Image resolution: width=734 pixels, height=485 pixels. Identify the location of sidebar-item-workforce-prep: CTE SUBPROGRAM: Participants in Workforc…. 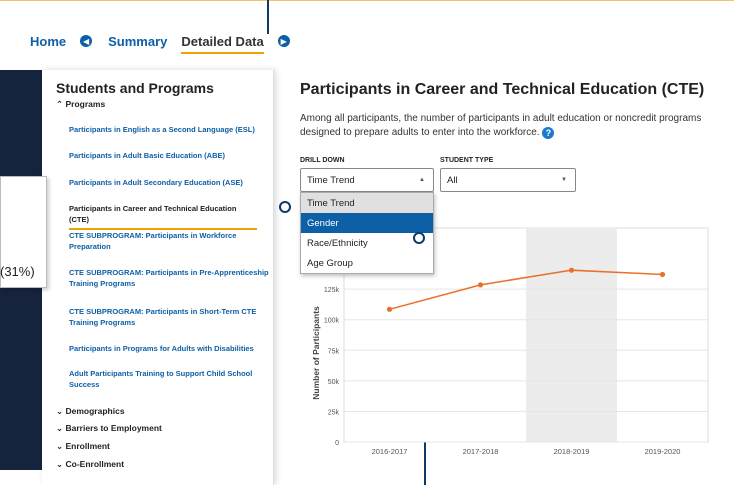
(171, 241).